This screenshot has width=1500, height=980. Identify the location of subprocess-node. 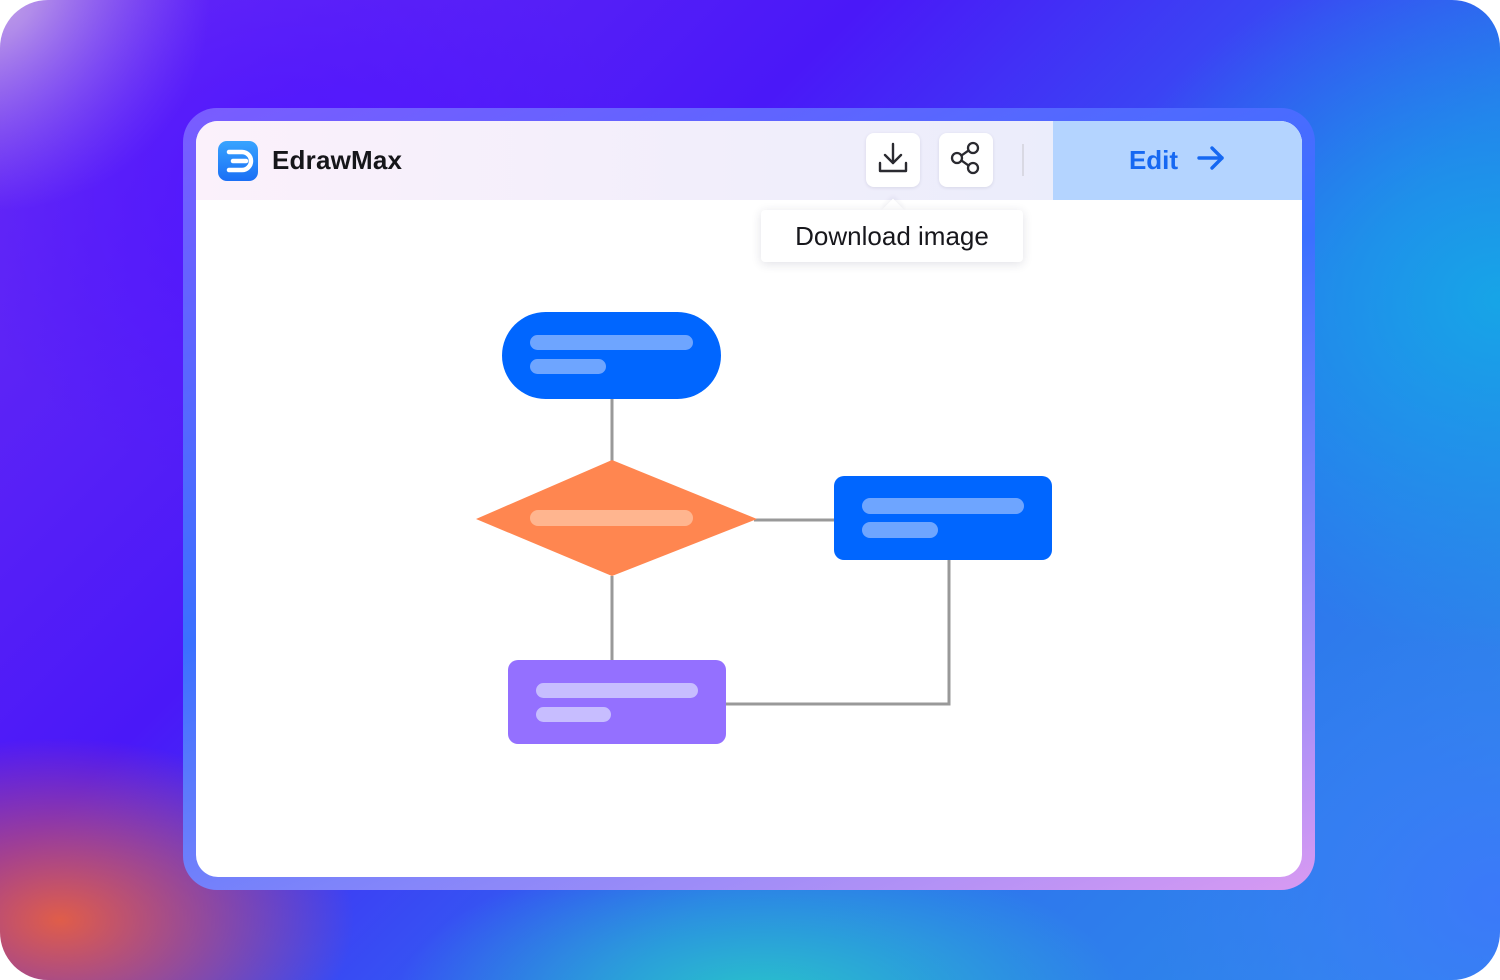
(617, 702).